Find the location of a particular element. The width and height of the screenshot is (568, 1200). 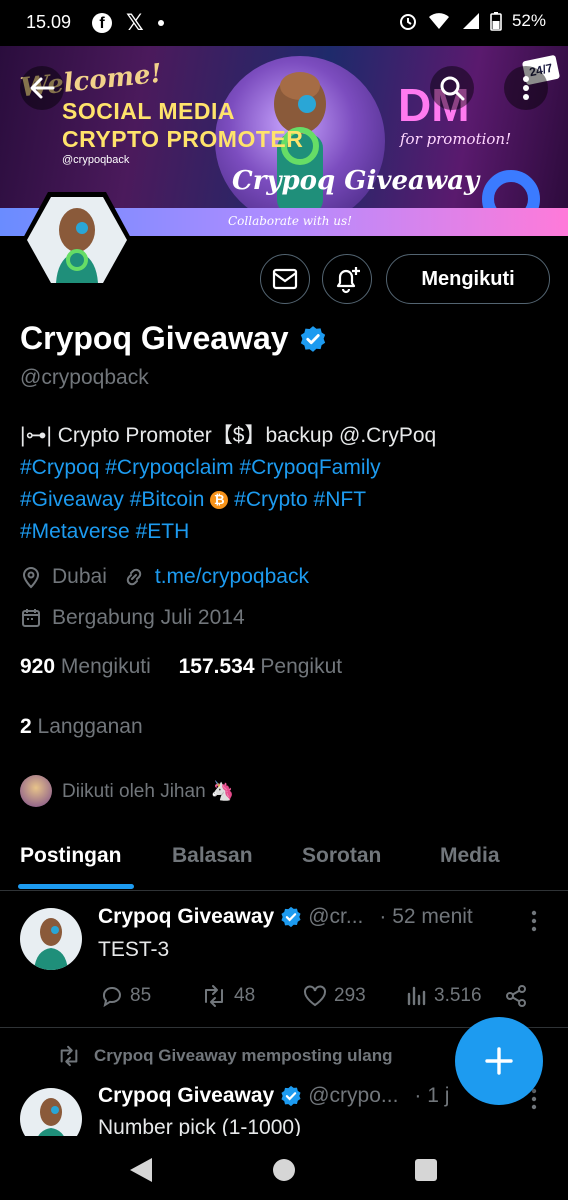

banner-headline-2: CRYPTO PROMOTER is located at coordinates (183, 139).